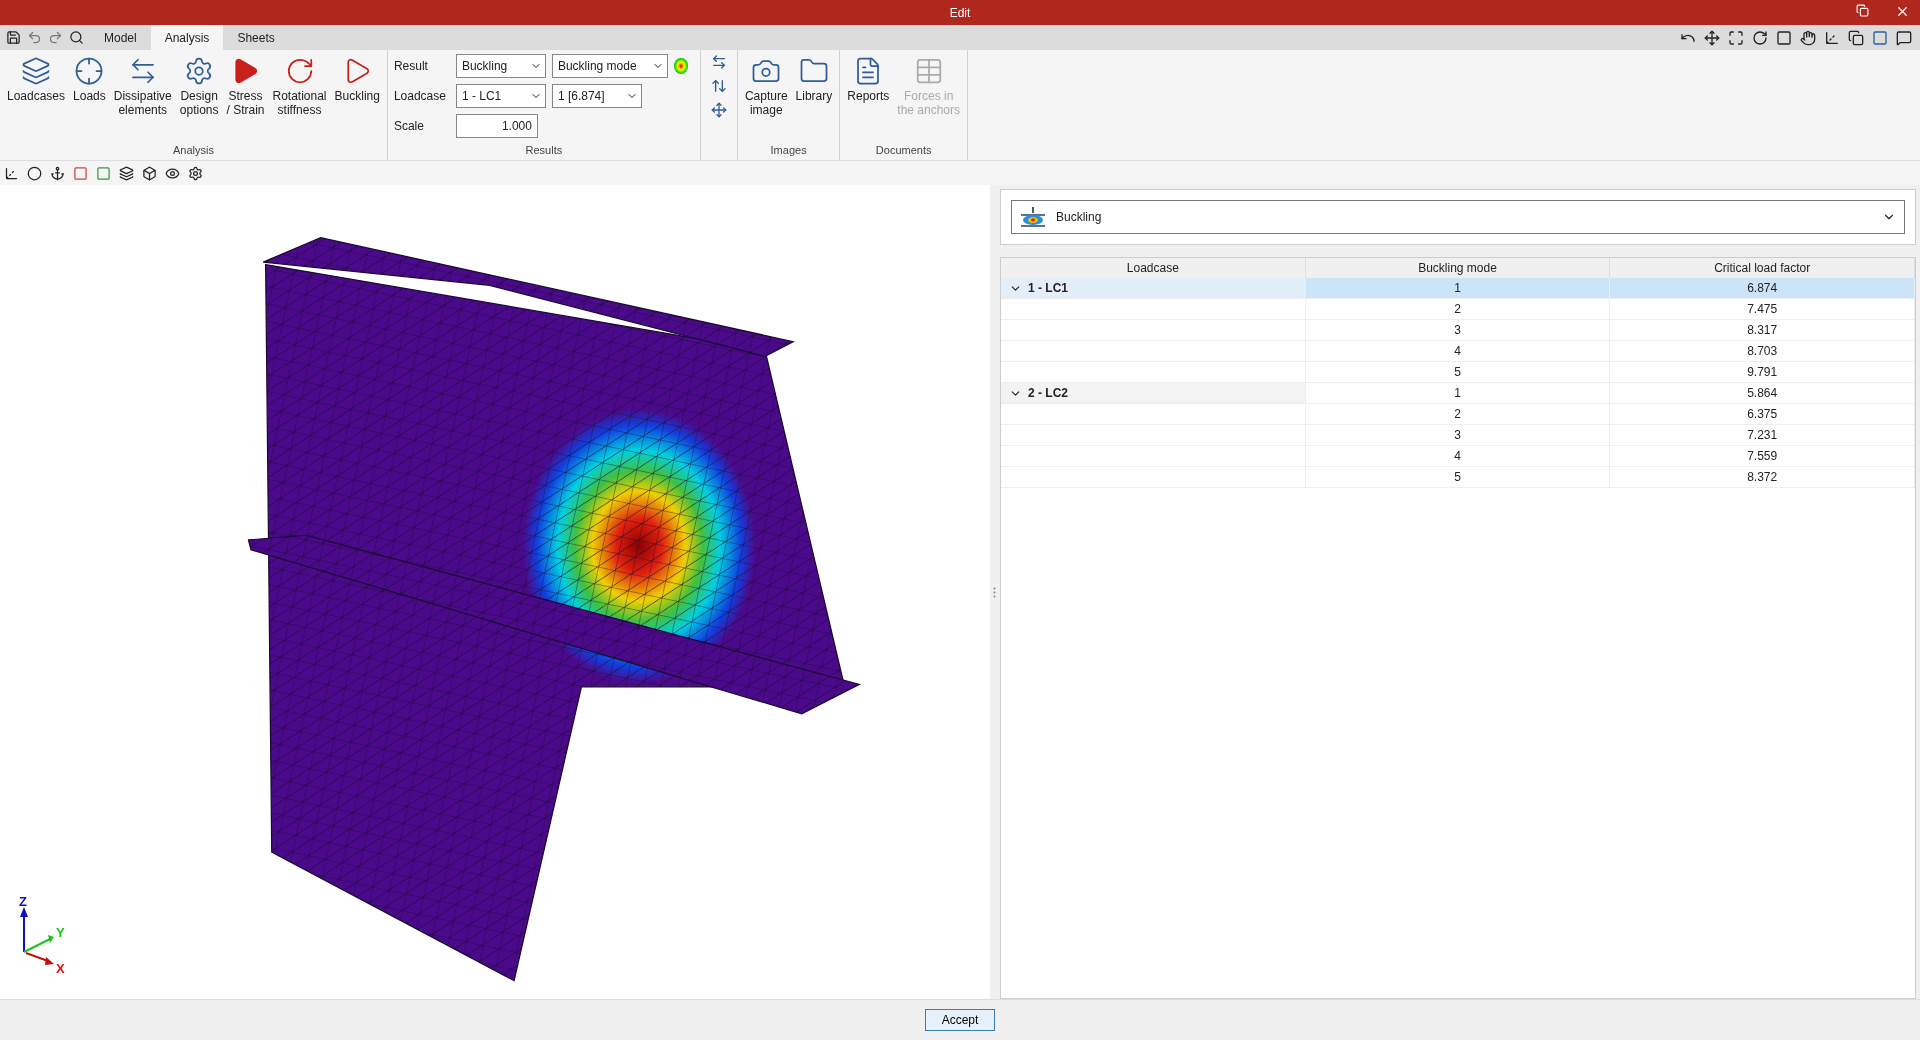  What do you see at coordinates (1048, 288) in the screenshot?
I see `loadcase-label: 1 - LC1` at bounding box center [1048, 288].